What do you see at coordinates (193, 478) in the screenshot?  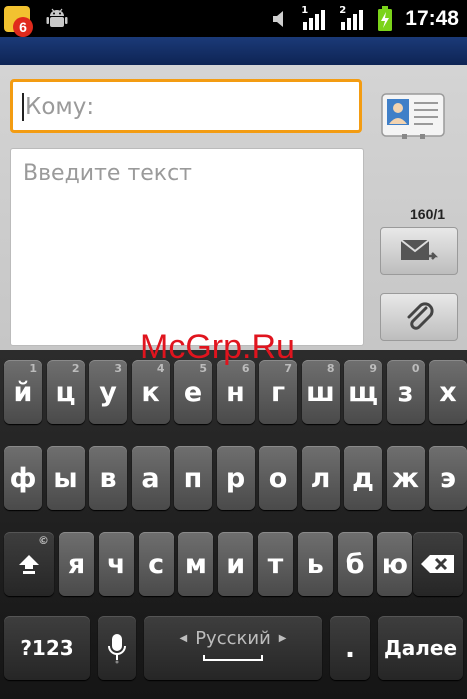 I see `key: п` at bounding box center [193, 478].